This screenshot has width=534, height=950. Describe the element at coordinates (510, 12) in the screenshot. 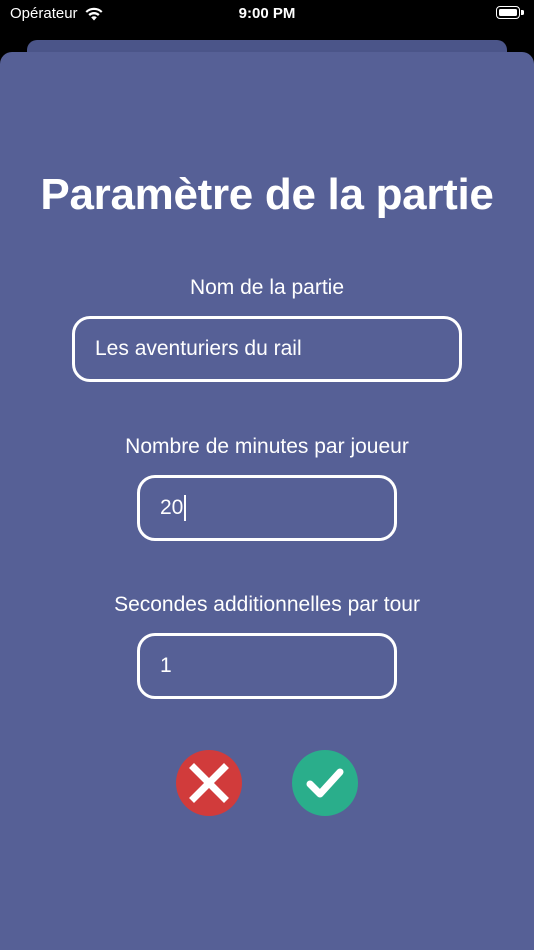

I see `battery-icon` at that location.